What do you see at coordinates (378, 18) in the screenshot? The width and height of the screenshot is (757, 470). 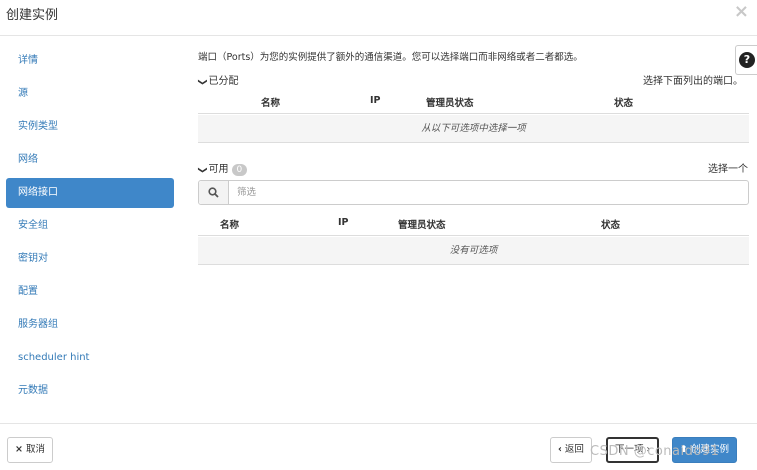 I see `dialog-header: 创建实例 ×` at bounding box center [378, 18].